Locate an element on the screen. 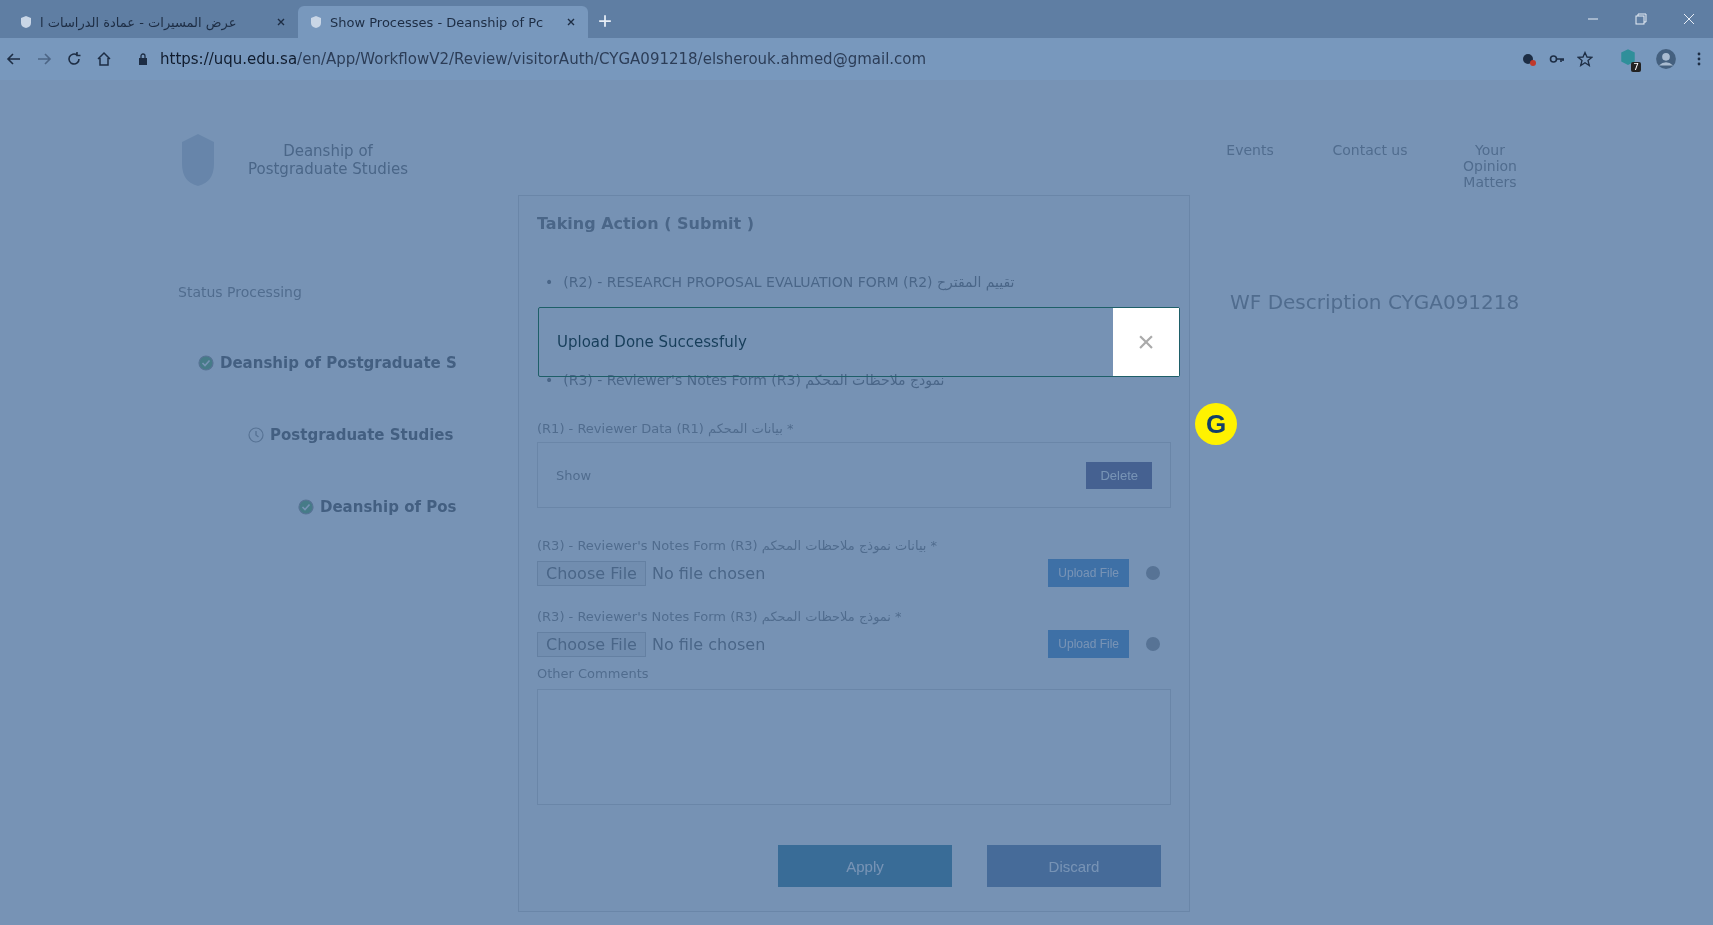  restore-icon is located at coordinates (1641, 19).